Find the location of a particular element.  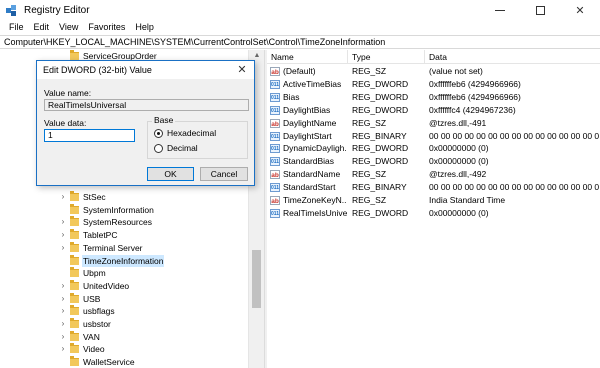

value-type: REG_BINARY is located at coordinates (379, 135).